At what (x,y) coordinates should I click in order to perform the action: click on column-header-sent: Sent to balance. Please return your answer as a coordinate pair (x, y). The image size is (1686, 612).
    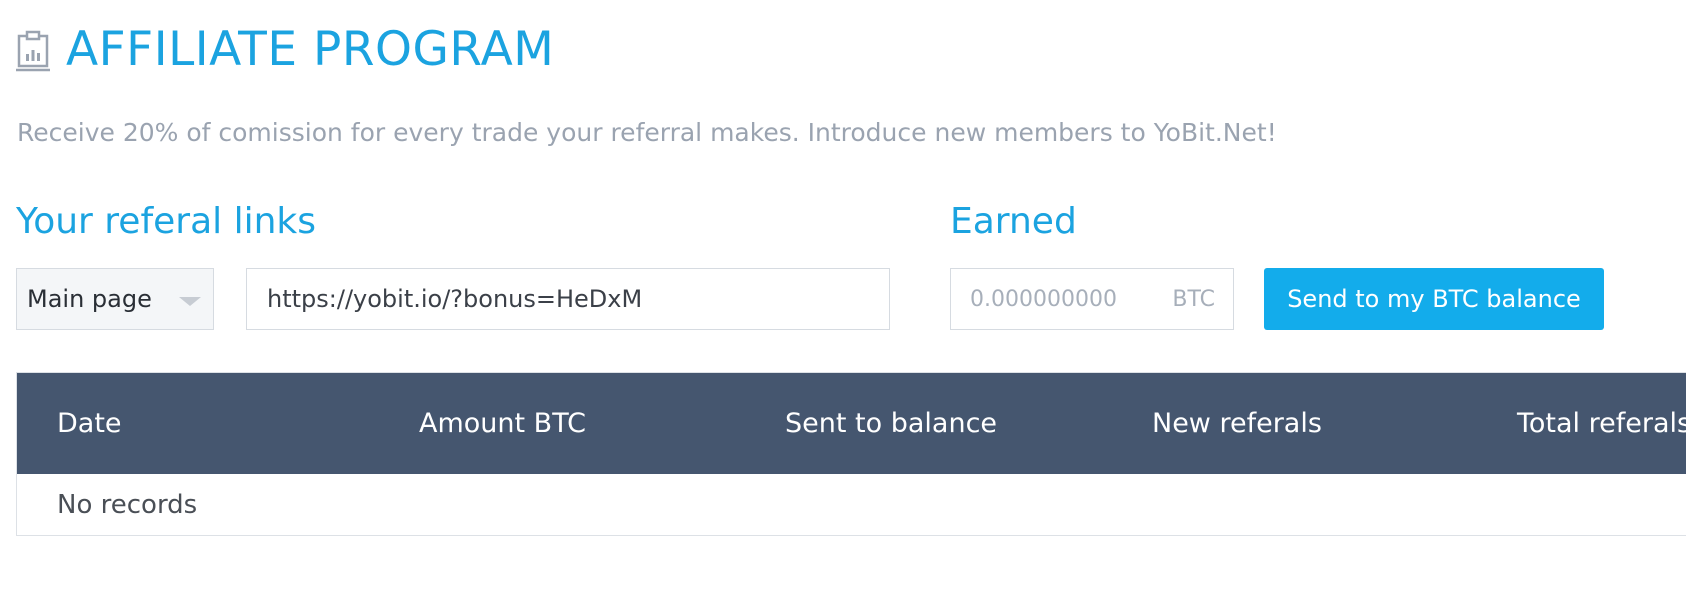
    Looking at the image, I should click on (891, 423).